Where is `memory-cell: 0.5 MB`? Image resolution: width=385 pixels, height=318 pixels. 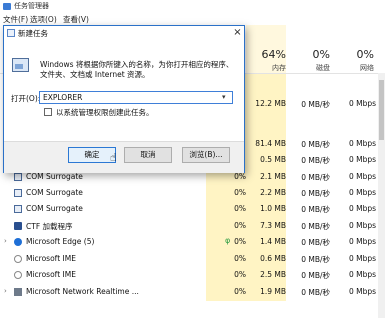
memory-cell: 0.5 MB is located at coordinates (273, 159).